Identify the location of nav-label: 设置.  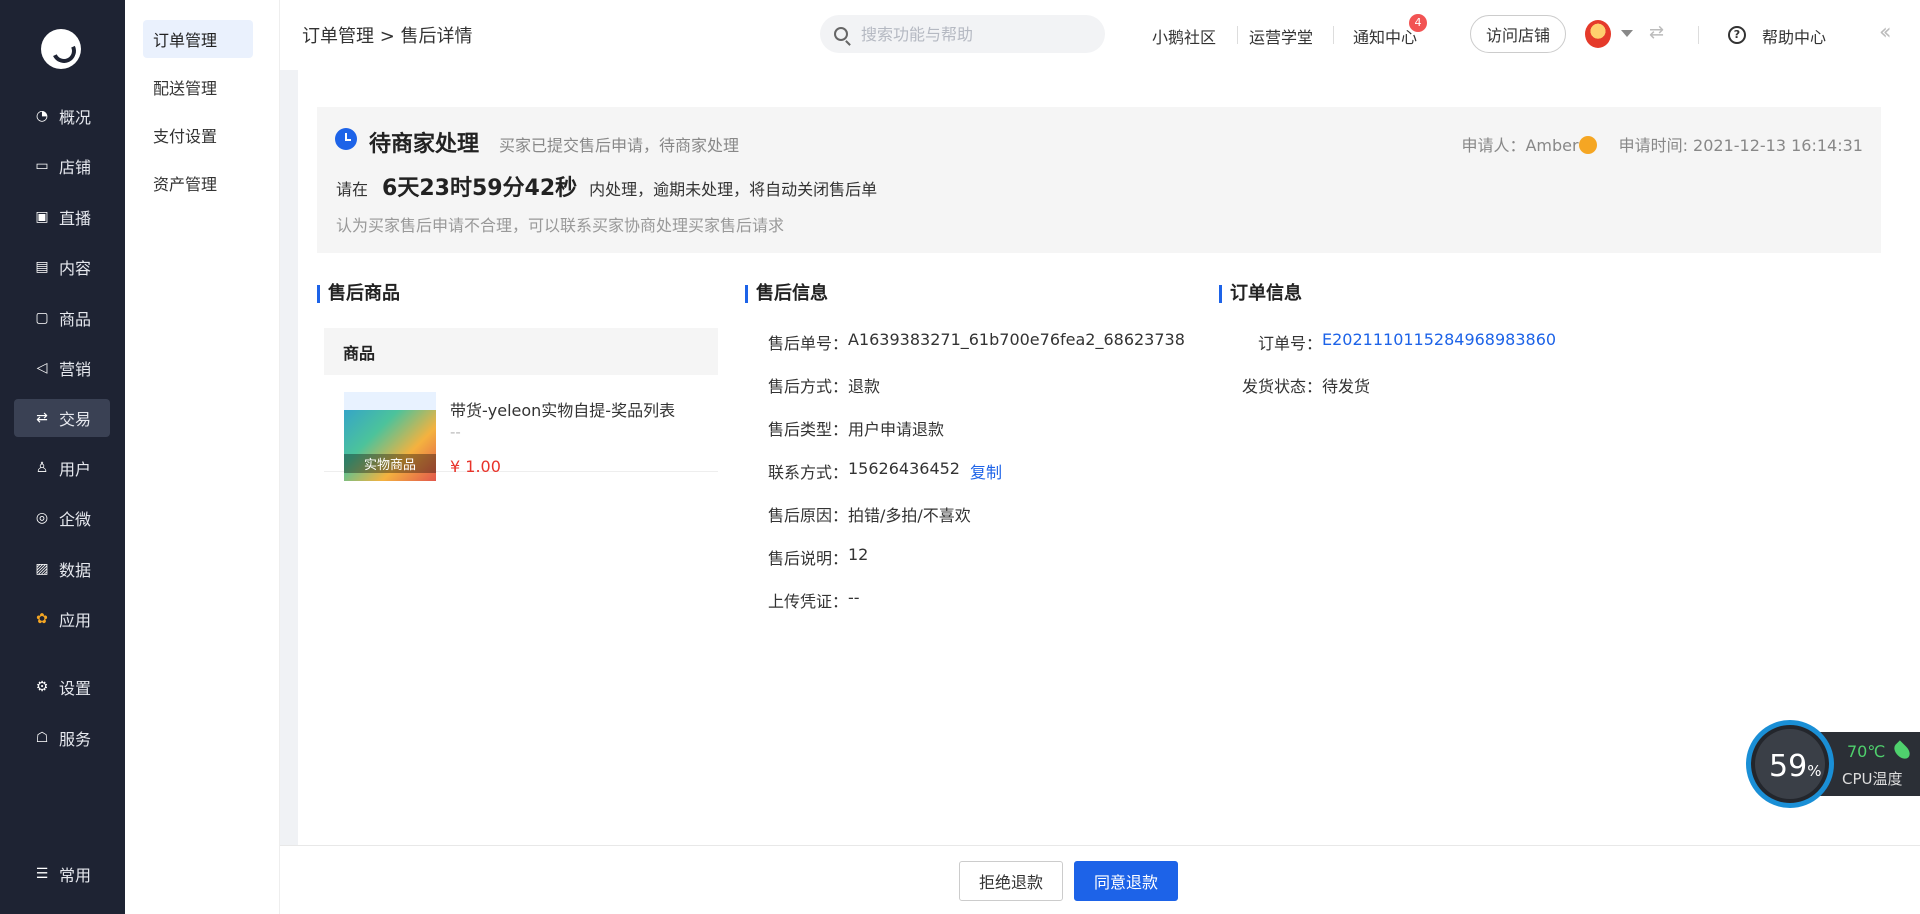
(75, 688).